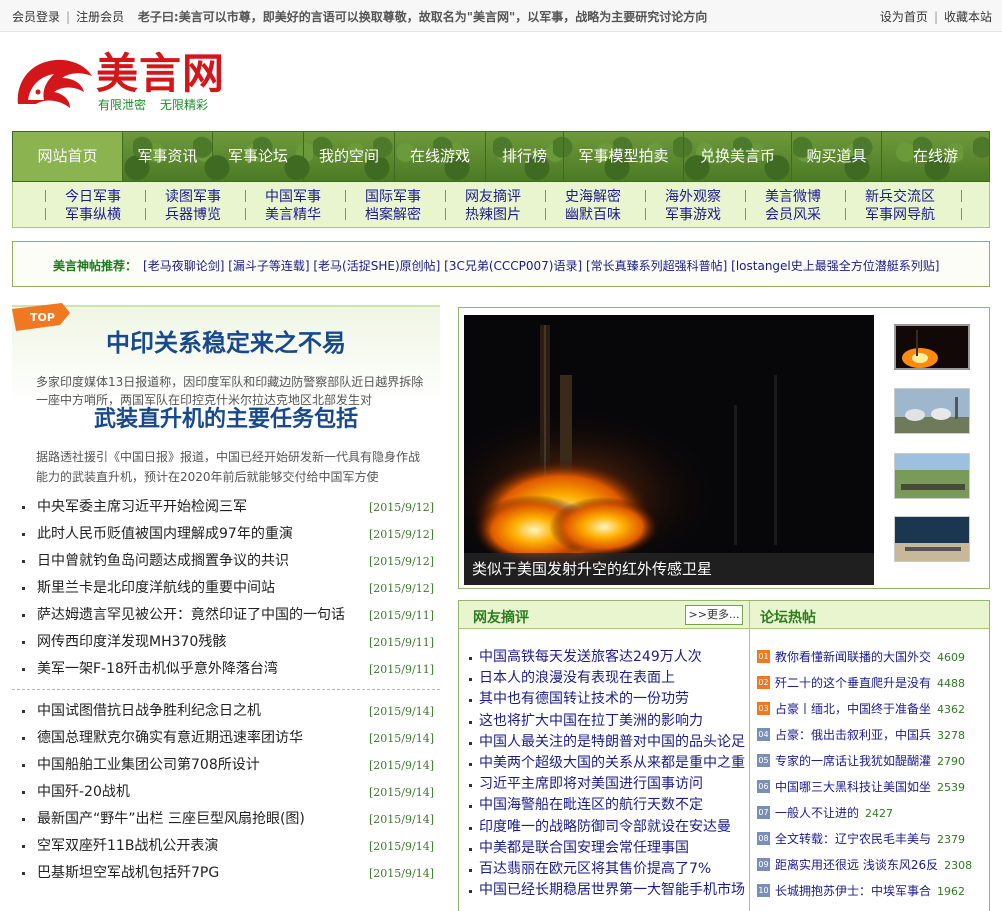  Describe the element at coordinates (493, 196) in the screenshot. I see `subnav-link: 网友摘评` at that location.